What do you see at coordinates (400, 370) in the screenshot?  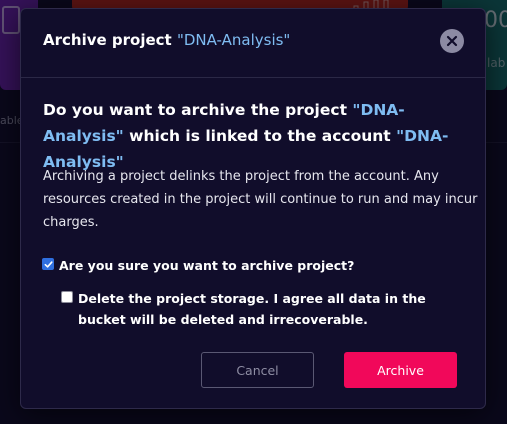 I see `archive-button: Archive` at bounding box center [400, 370].